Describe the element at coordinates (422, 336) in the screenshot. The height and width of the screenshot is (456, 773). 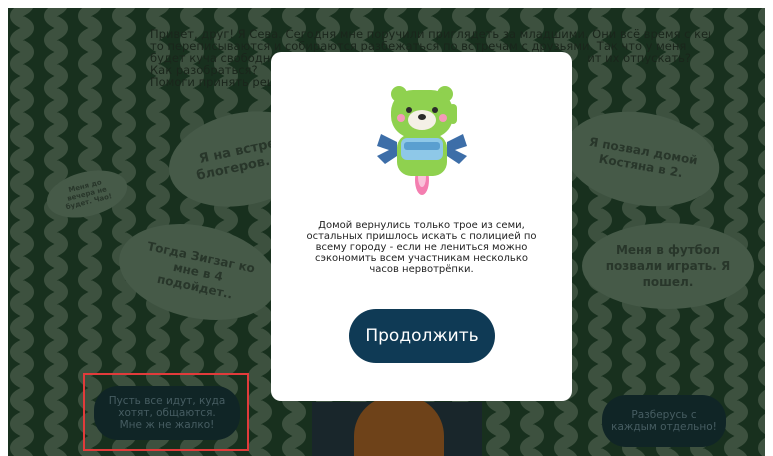
I see `continue-button: Продолжить` at that location.